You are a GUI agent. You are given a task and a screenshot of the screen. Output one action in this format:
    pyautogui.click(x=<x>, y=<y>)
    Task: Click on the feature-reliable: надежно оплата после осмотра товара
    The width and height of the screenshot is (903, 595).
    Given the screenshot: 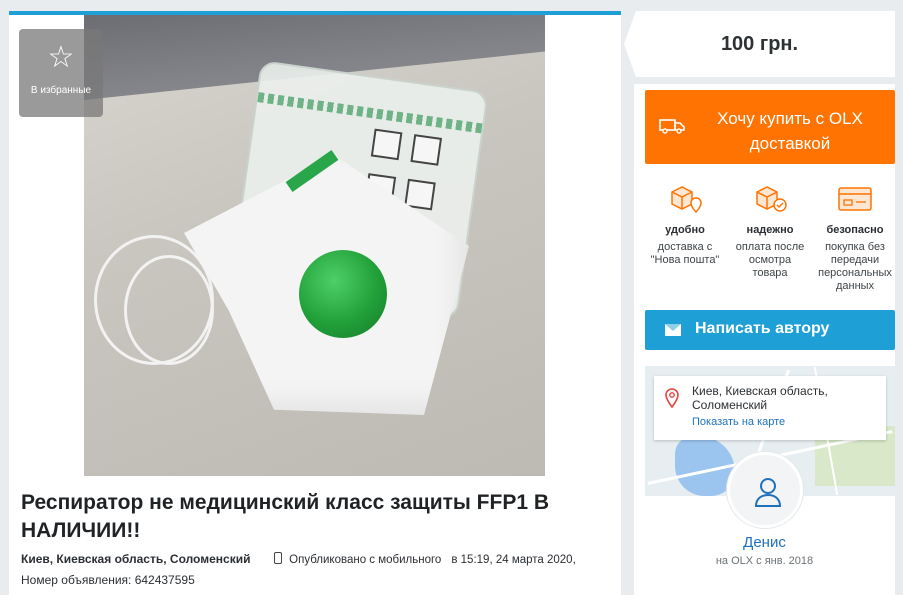 What is the action you would take?
    pyautogui.click(x=770, y=237)
    